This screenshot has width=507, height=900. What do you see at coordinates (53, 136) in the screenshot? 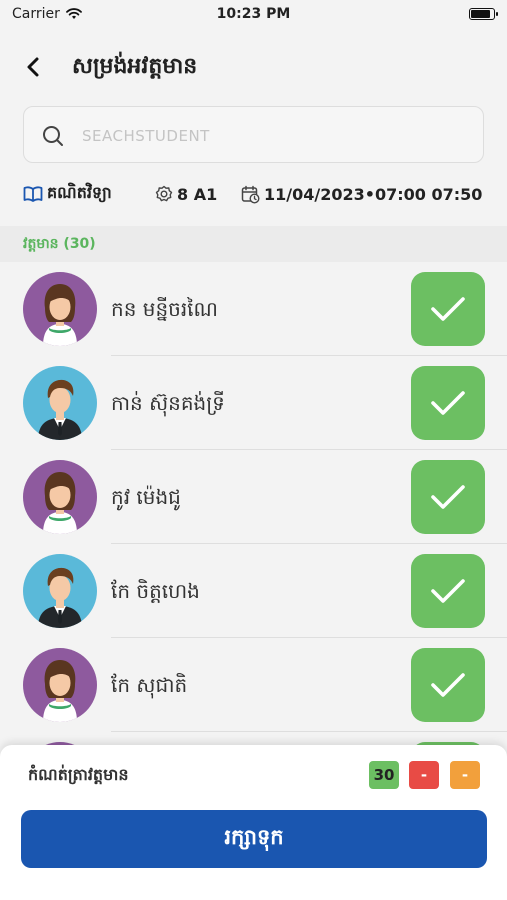
I see `search-icon` at bounding box center [53, 136].